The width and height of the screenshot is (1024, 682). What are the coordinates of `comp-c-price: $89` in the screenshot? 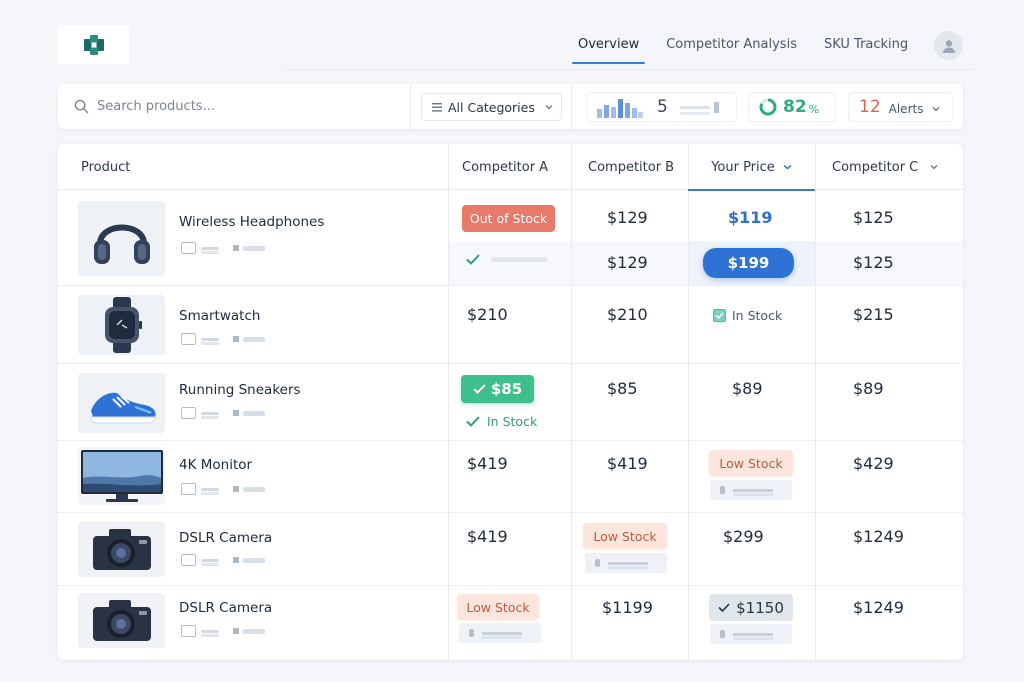 It's located at (868, 388).